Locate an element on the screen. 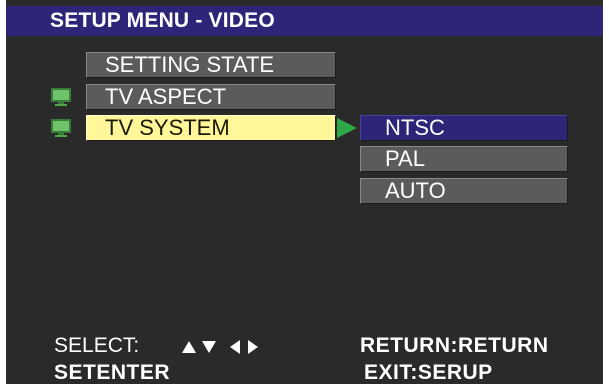  menu-item-label: TV ASPECT is located at coordinates (166, 96).